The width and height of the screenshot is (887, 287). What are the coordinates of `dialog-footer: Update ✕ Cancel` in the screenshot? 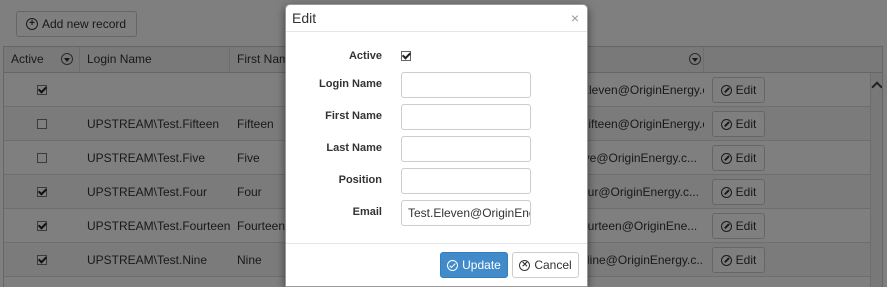 It's located at (436, 264).